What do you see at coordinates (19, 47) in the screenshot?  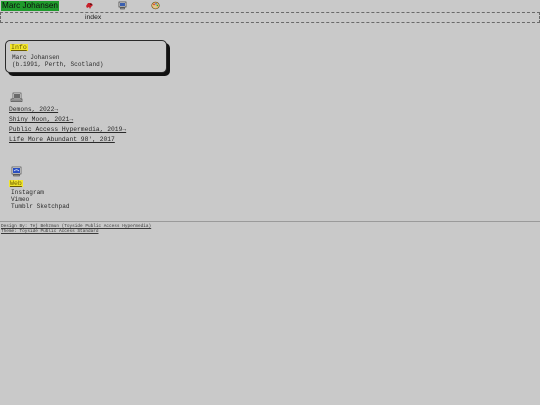 I see `info-tag: Info` at bounding box center [19, 47].